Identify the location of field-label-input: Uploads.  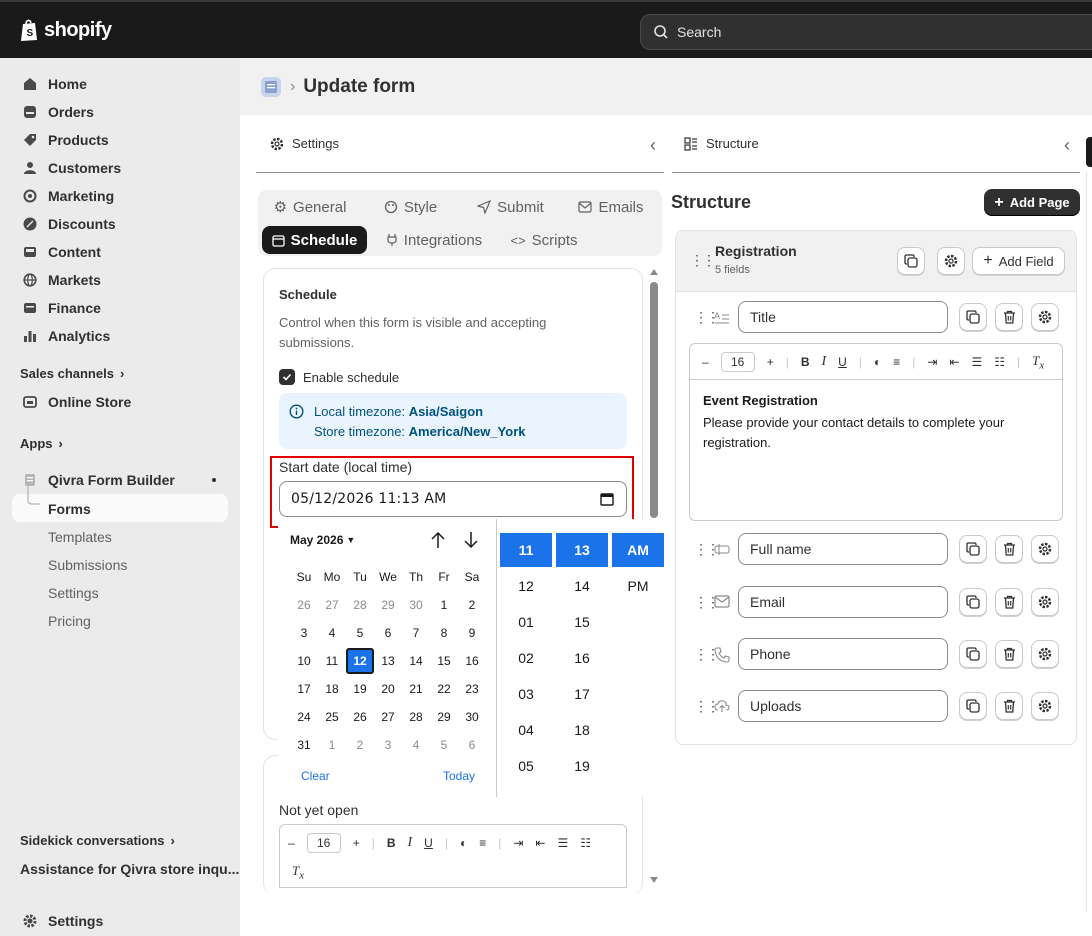
(843, 706).